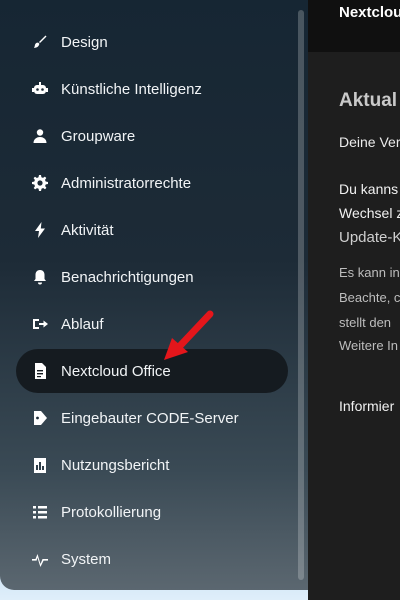 Image resolution: width=400 pixels, height=600 pixels. Describe the element at coordinates (40, 277) in the screenshot. I see `bell-icon` at that location.